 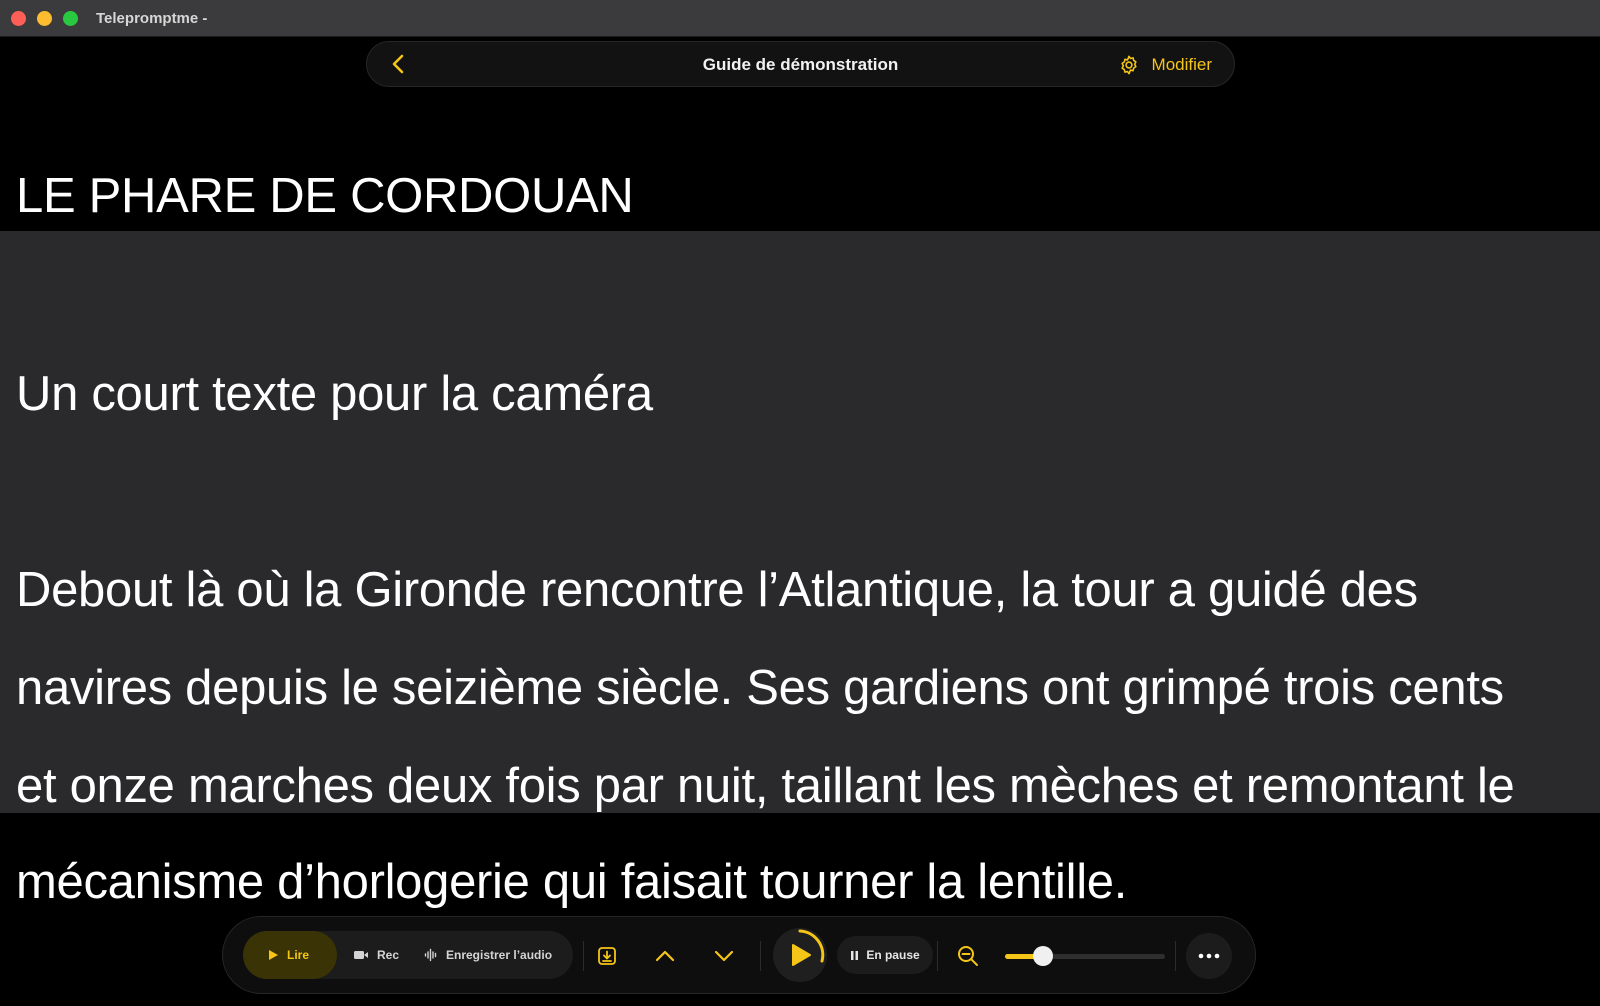 I want to click on edit-button: Modifier, so click(x=1165, y=65).